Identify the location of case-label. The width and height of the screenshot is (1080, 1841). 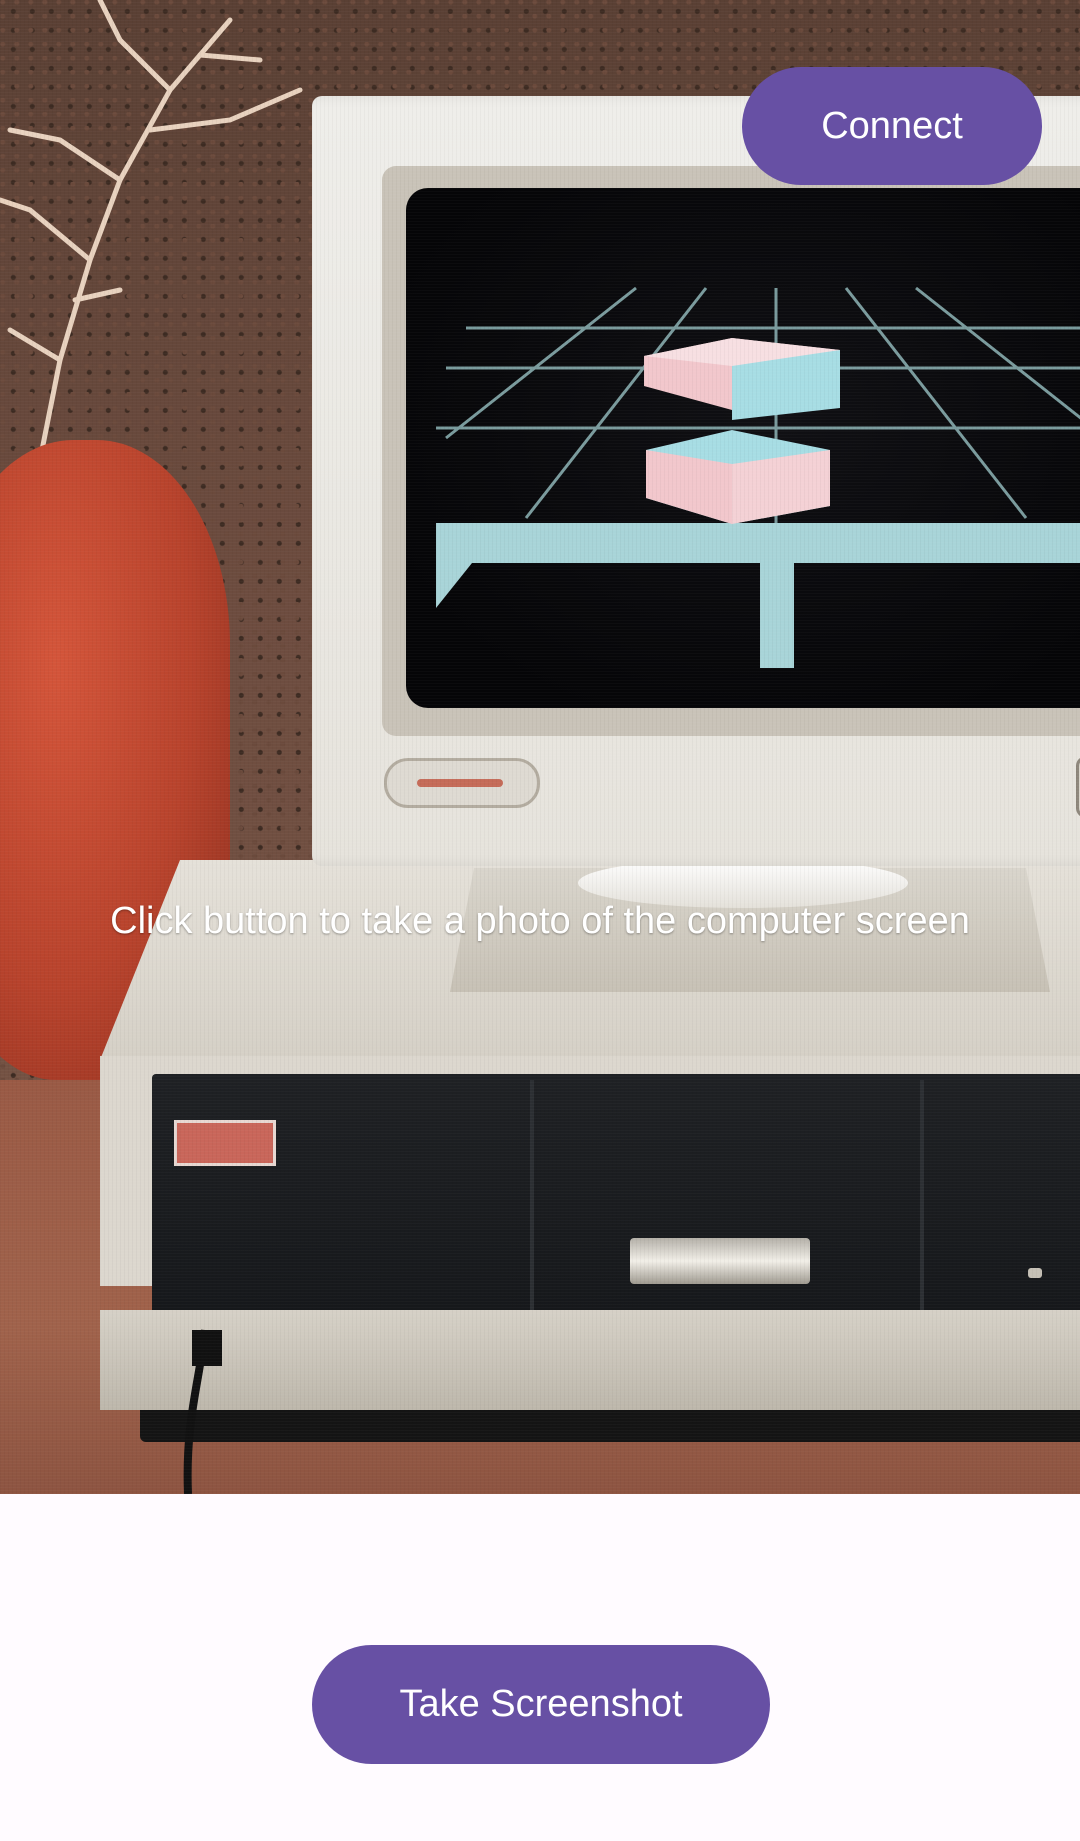
(225, 1143).